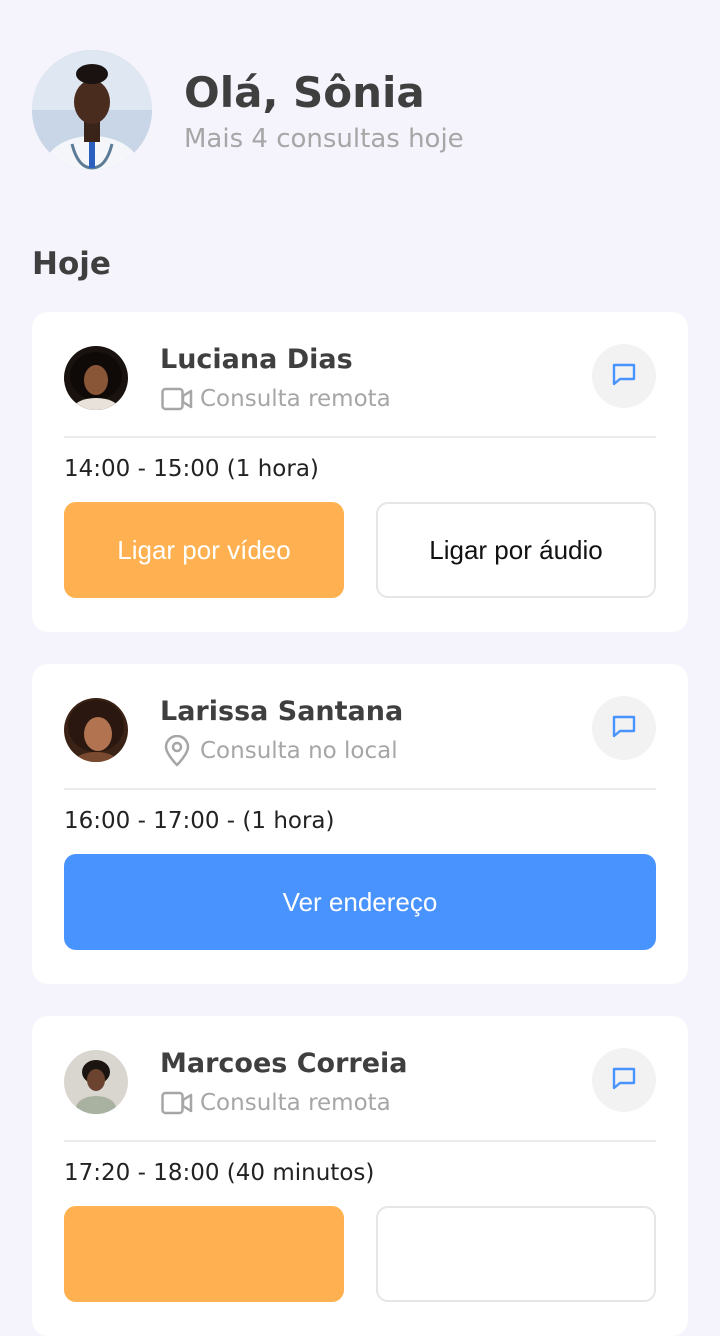 This screenshot has width=720, height=1336. I want to click on patient-name: Marcoes Correia, so click(284, 1063).